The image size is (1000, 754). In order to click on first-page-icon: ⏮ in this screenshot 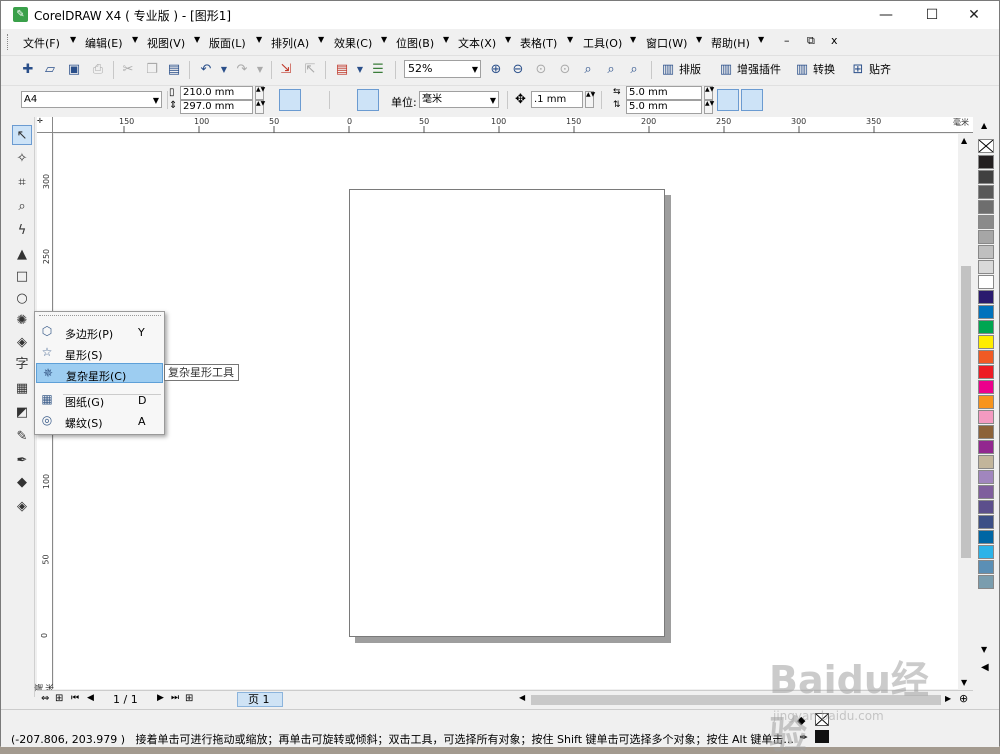, I will do `click(75, 698)`.